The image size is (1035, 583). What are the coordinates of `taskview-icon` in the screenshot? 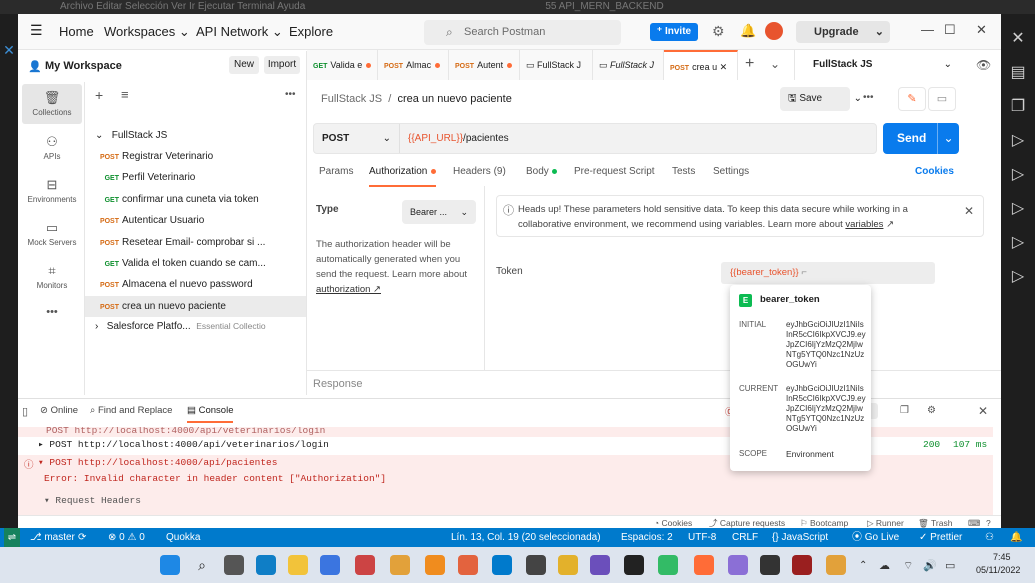 It's located at (234, 565).